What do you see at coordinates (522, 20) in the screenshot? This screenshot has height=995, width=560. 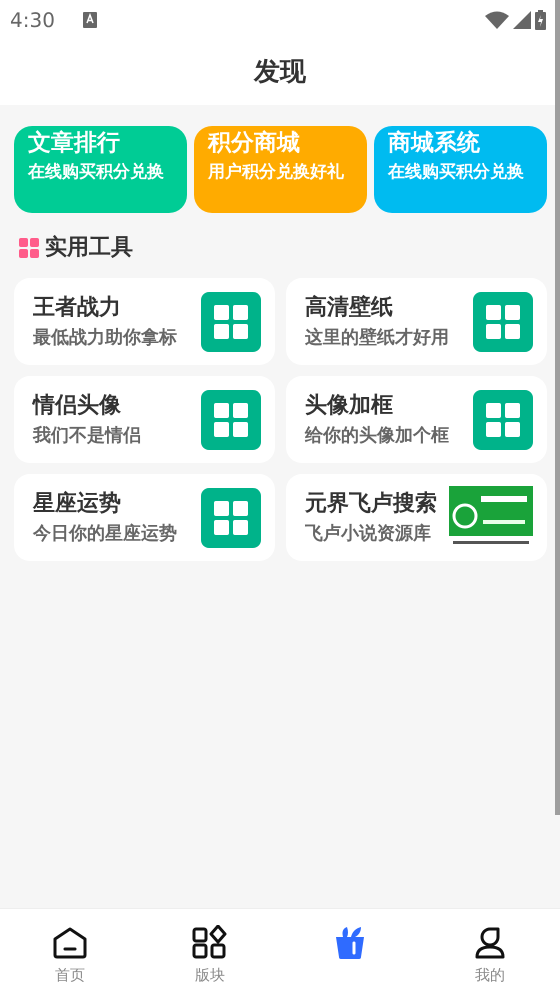 I see `signal-icon` at bounding box center [522, 20].